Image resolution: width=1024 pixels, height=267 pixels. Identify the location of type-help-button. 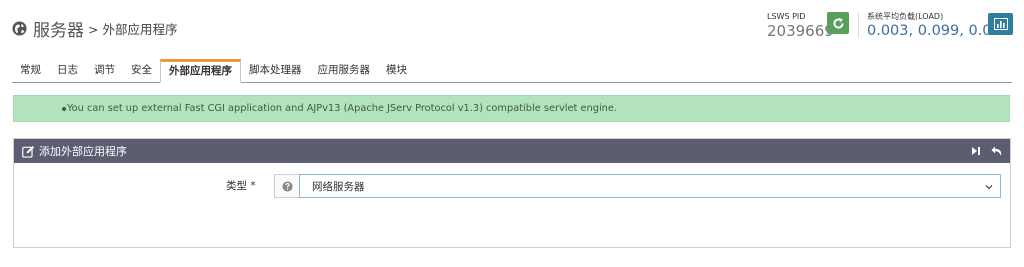
(287, 186).